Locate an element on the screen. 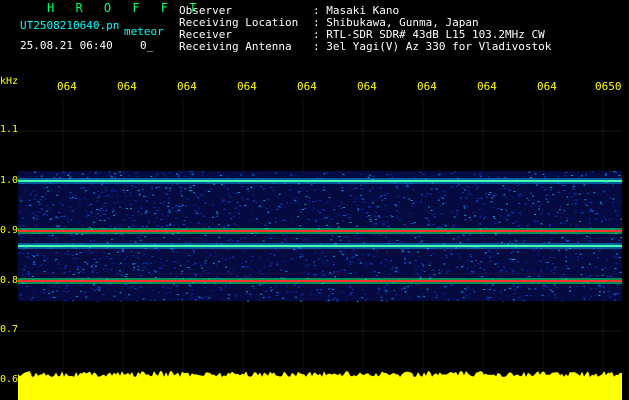 The image size is (629, 400). filename-label: UT2508210640.pn is located at coordinates (70, 25).